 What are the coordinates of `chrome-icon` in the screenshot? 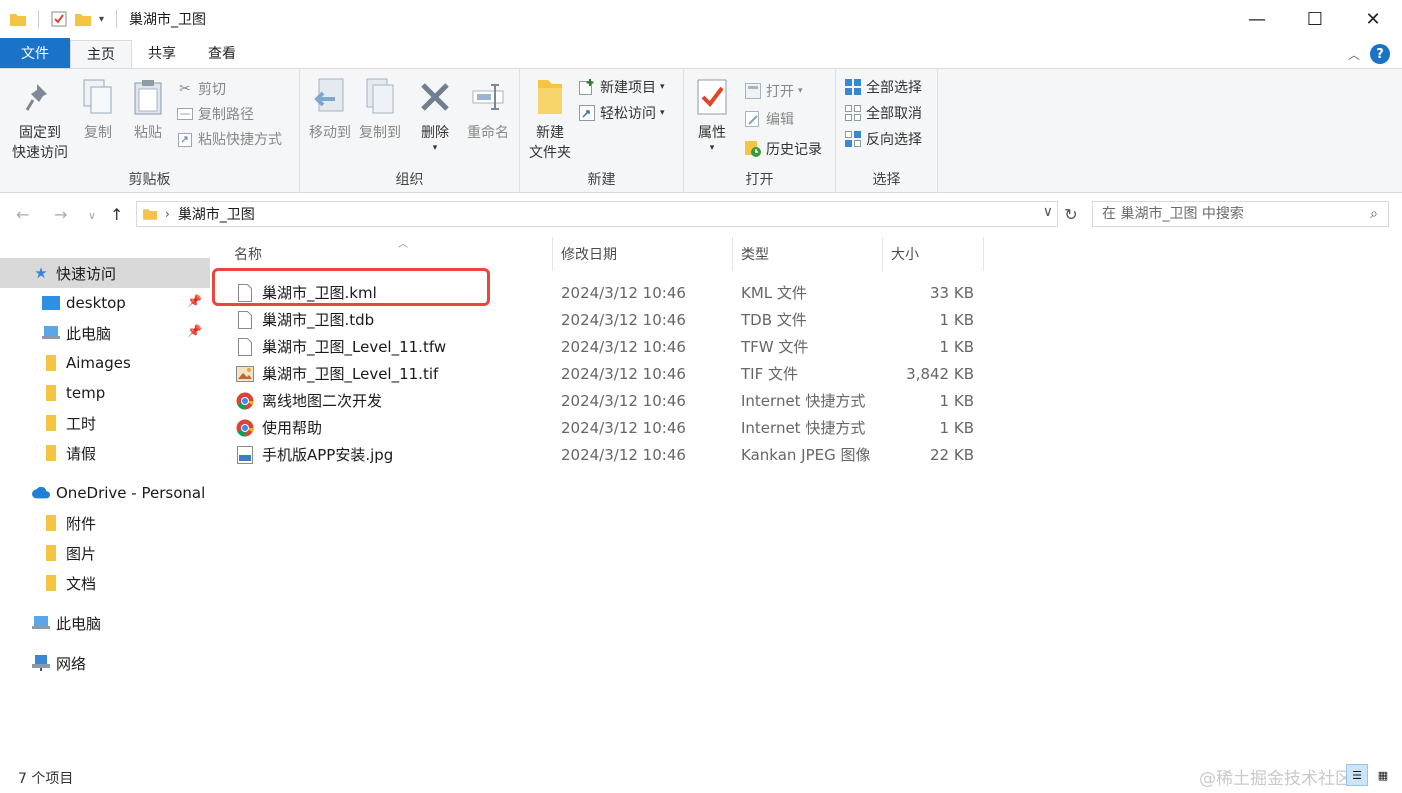 It's located at (245, 428).